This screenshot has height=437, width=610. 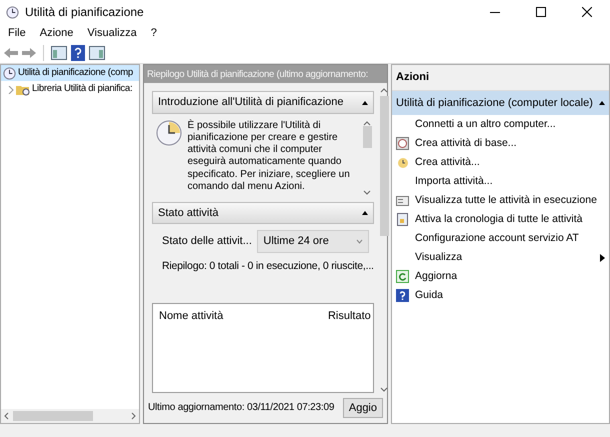 I want to click on column-header: Nome attività, so click(x=191, y=350).